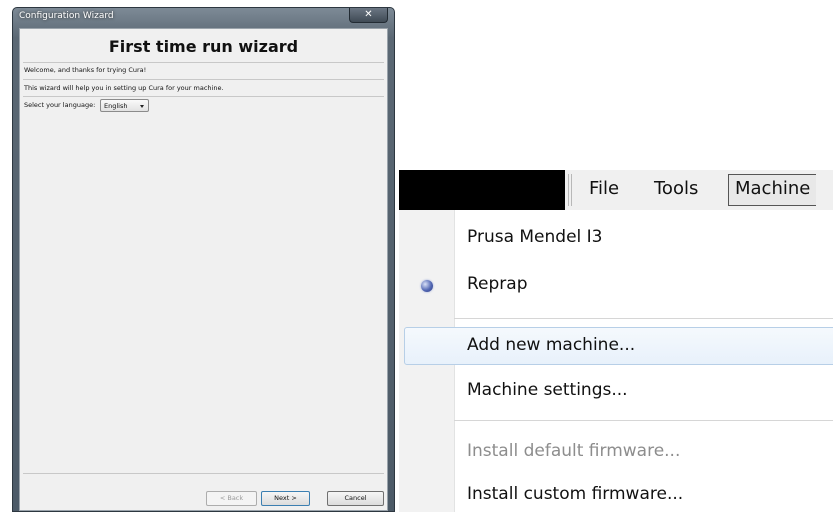  What do you see at coordinates (66, 16) in the screenshot?
I see `window-title: Configuration Wizard` at bounding box center [66, 16].